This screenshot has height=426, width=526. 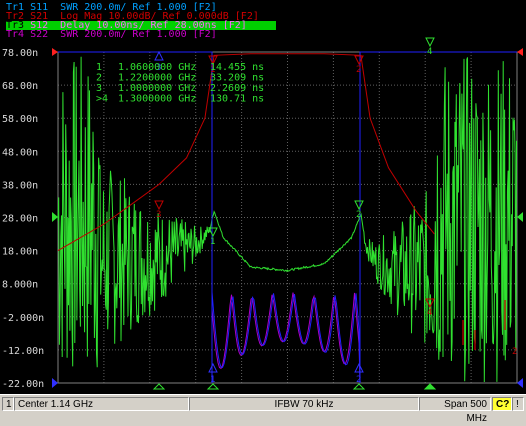 What do you see at coordinates (20, 252) in the screenshot?
I see `y-tick-label: 18.00n` at bounding box center [20, 252].